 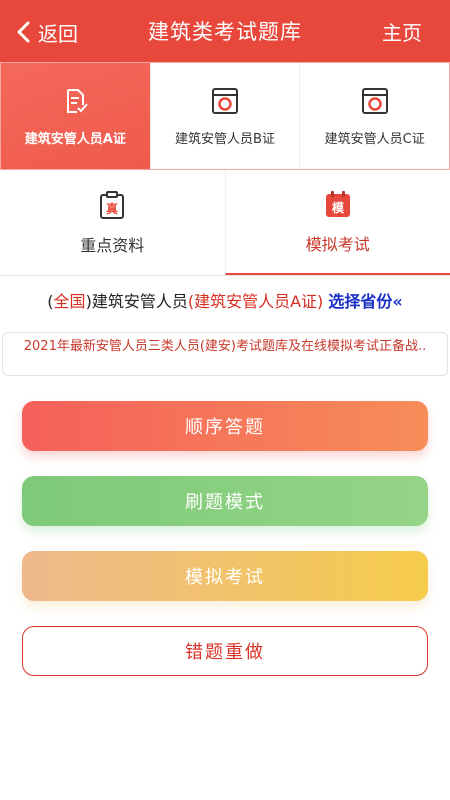 I want to click on cert-tab-a: 建筑安管人员A证, so click(x=76, y=116).